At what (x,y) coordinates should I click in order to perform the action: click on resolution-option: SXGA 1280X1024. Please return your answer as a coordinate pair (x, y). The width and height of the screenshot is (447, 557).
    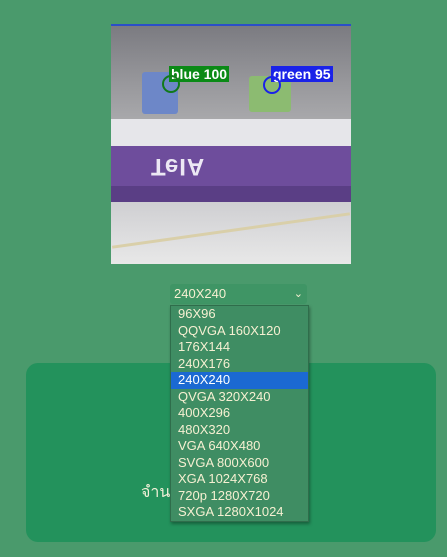
    Looking at the image, I should click on (239, 512).